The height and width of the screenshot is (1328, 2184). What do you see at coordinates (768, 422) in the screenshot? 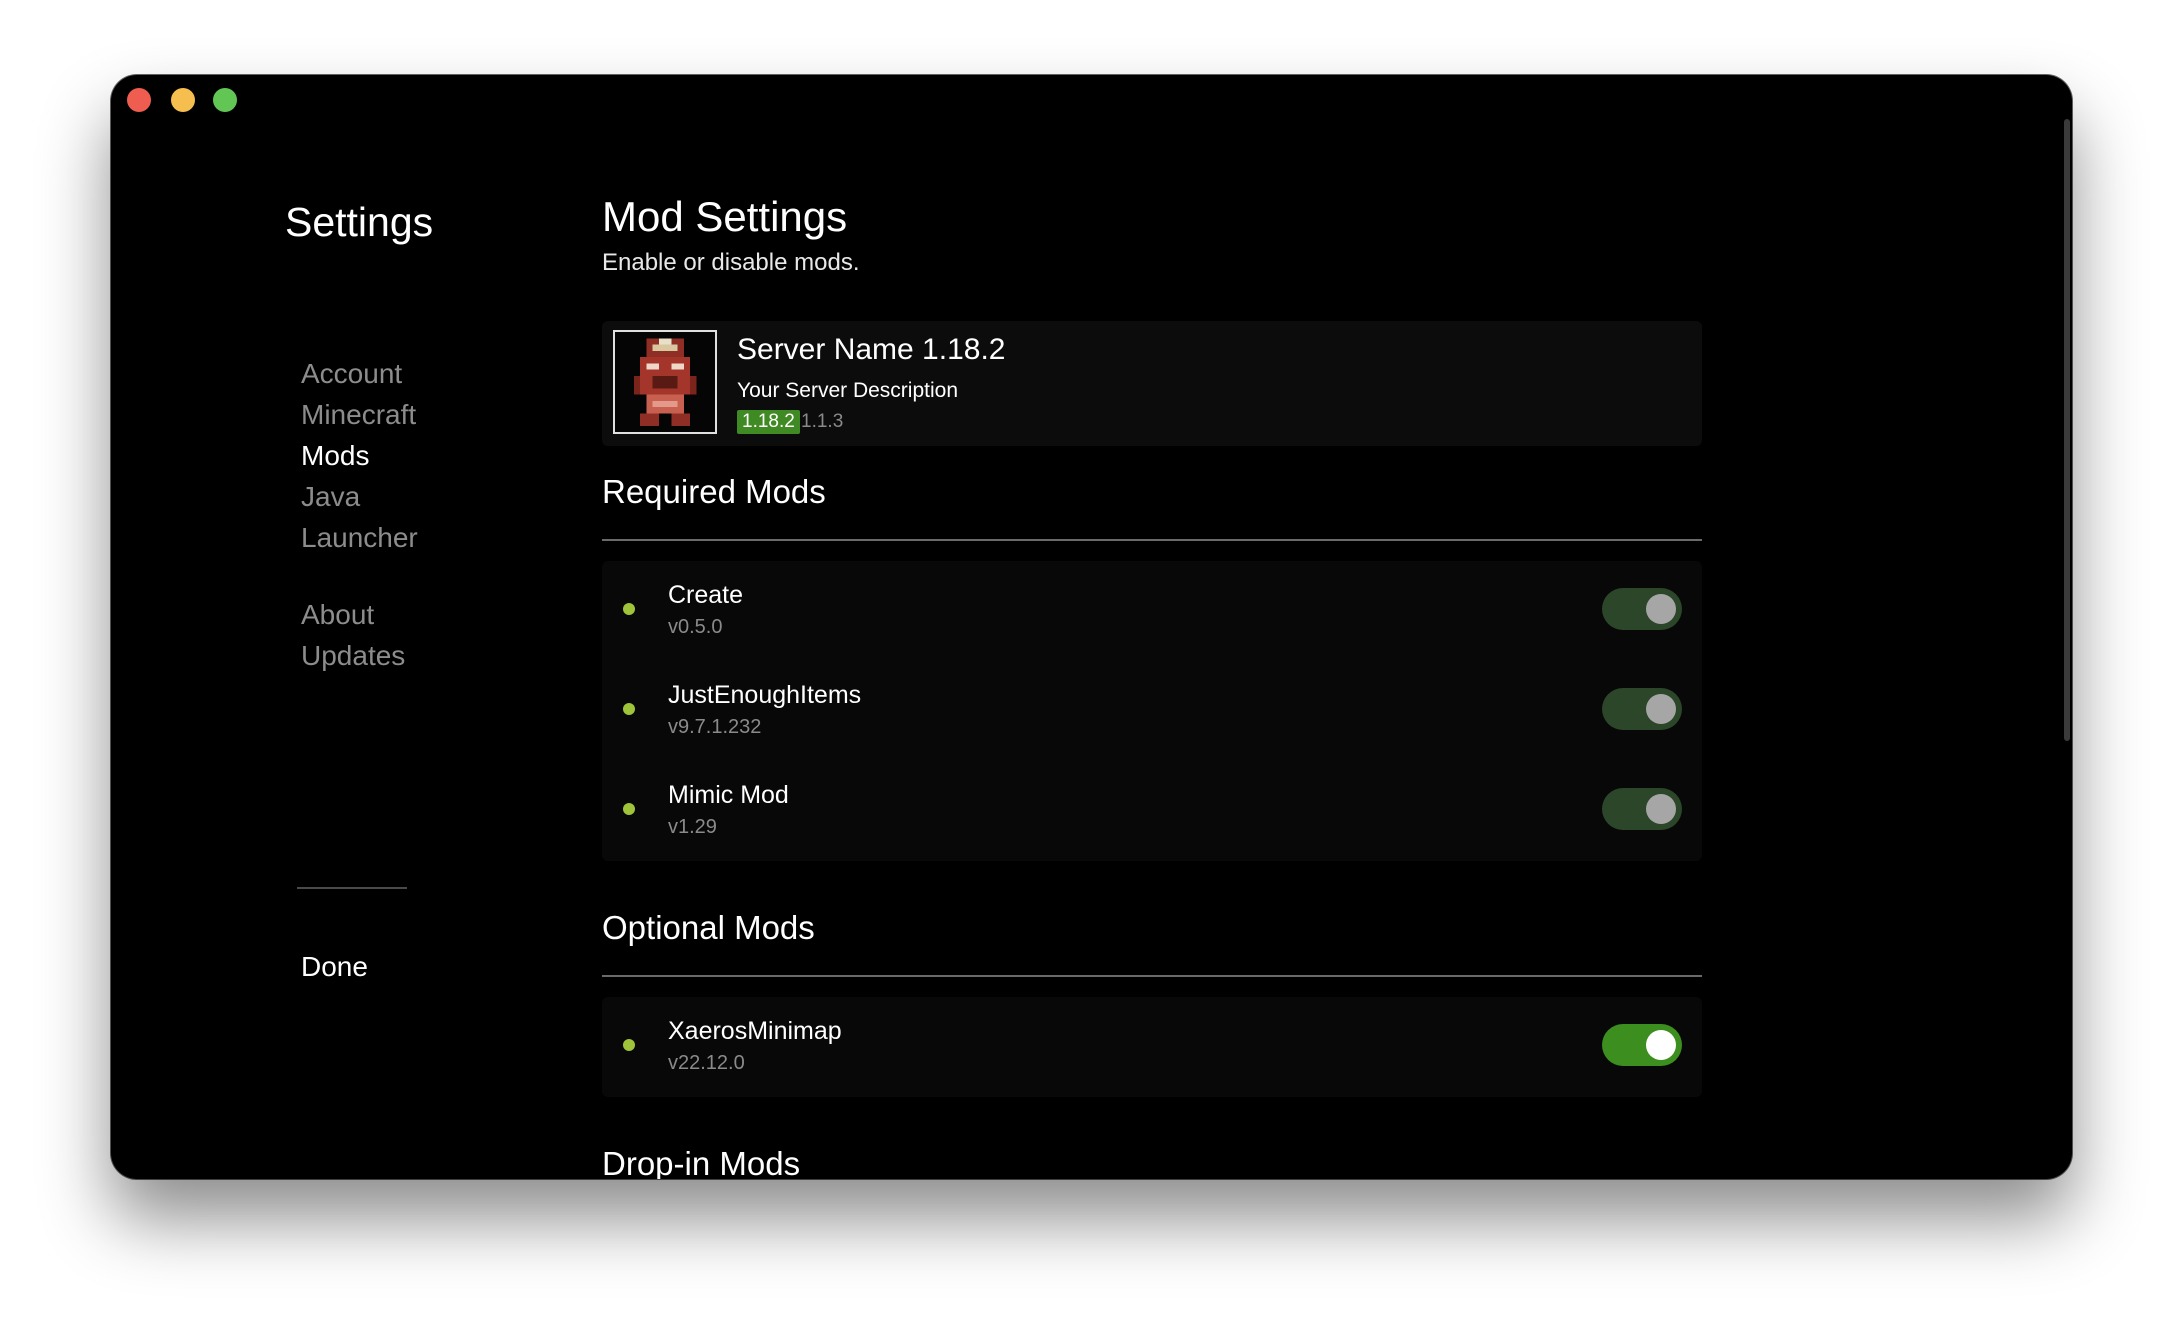
I see `minecraft-version-badge: 1.18.2` at bounding box center [768, 422].